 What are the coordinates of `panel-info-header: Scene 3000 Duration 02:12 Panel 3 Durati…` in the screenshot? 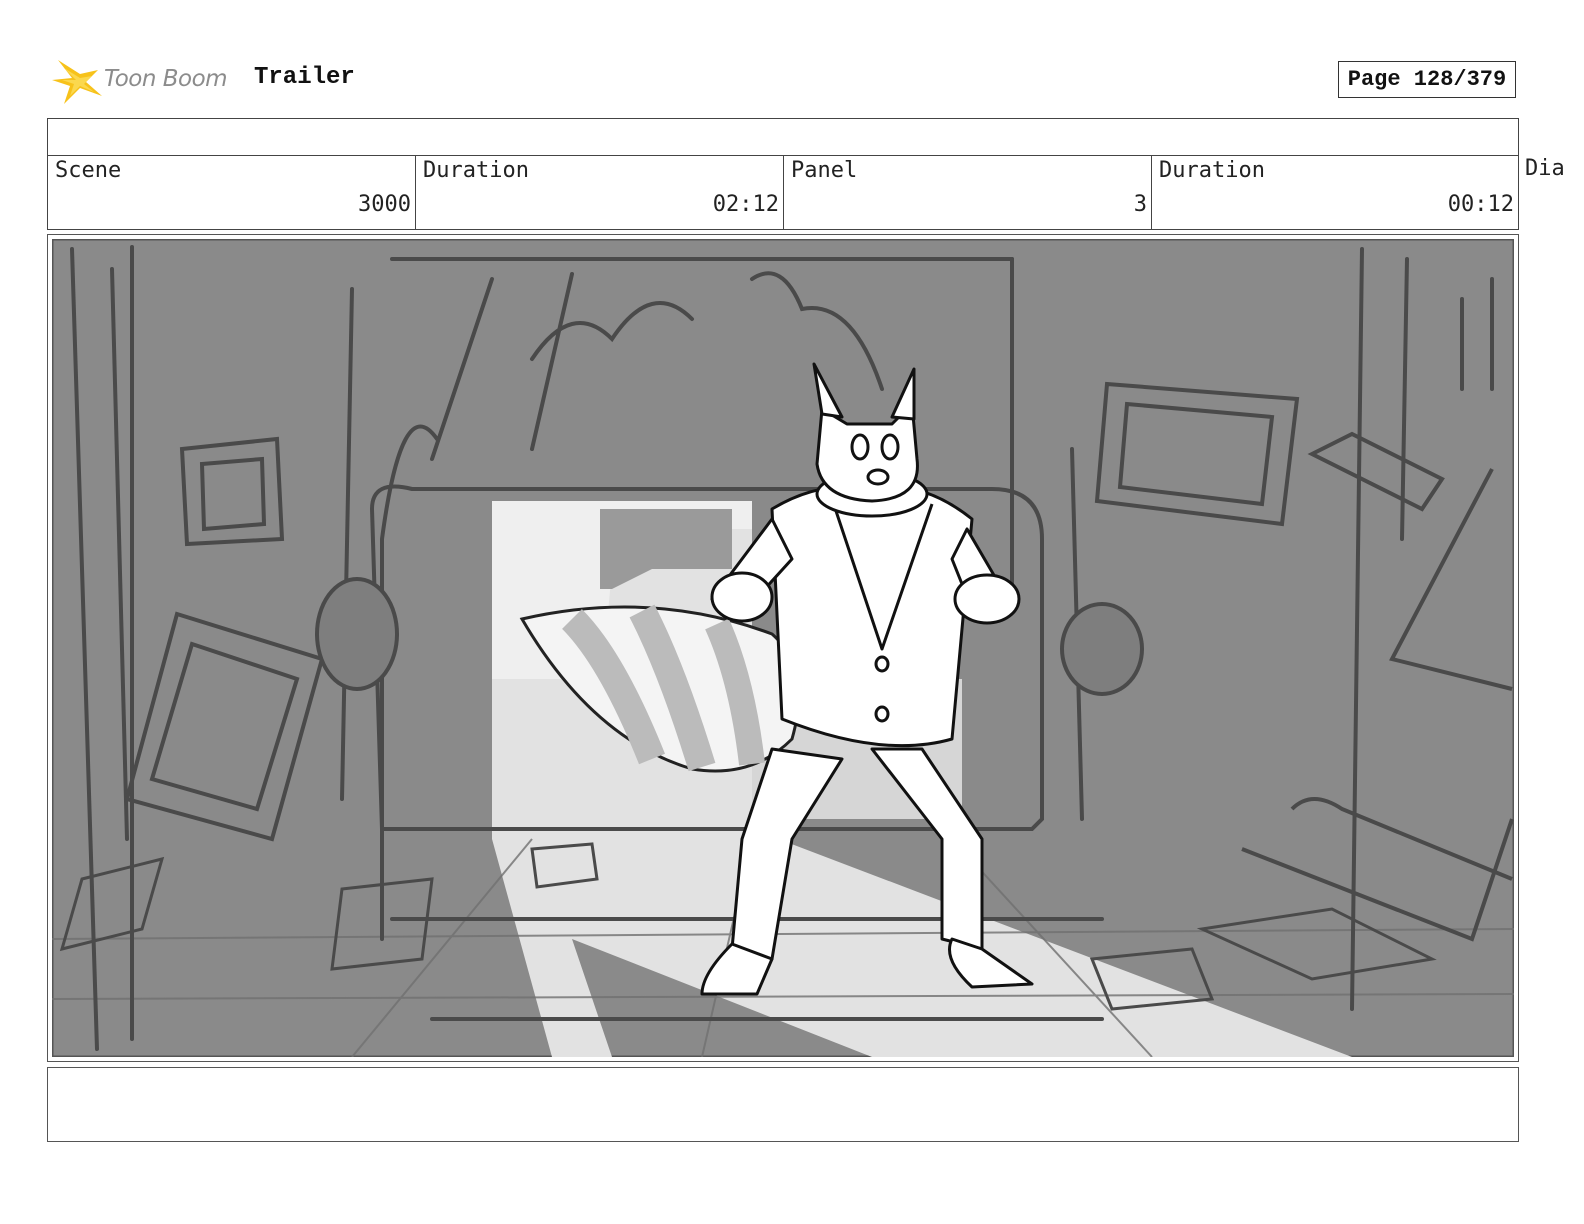 It's located at (783, 174).